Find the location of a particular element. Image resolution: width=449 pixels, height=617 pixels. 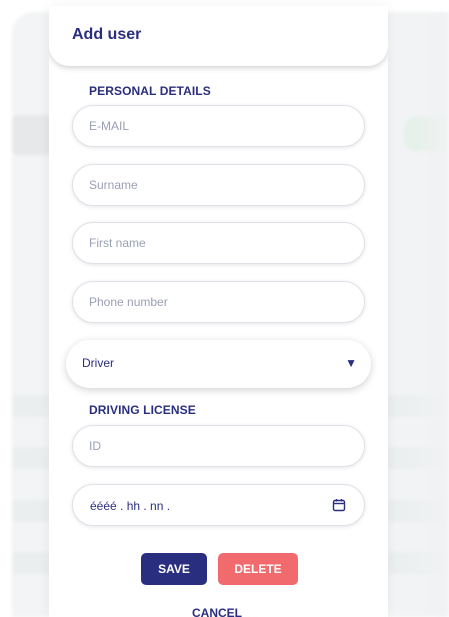

modal-header: Add user is located at coordinates (218, 36).